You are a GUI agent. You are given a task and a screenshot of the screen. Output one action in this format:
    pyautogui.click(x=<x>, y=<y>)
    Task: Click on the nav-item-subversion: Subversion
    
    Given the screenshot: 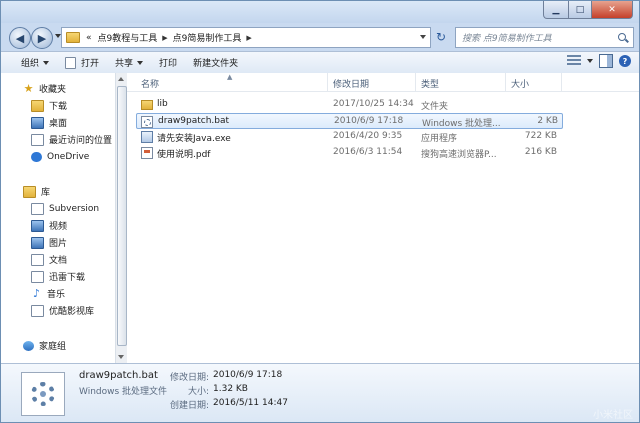 What is the action you would take?
    pyautogui.click(x=65, y=208)
    